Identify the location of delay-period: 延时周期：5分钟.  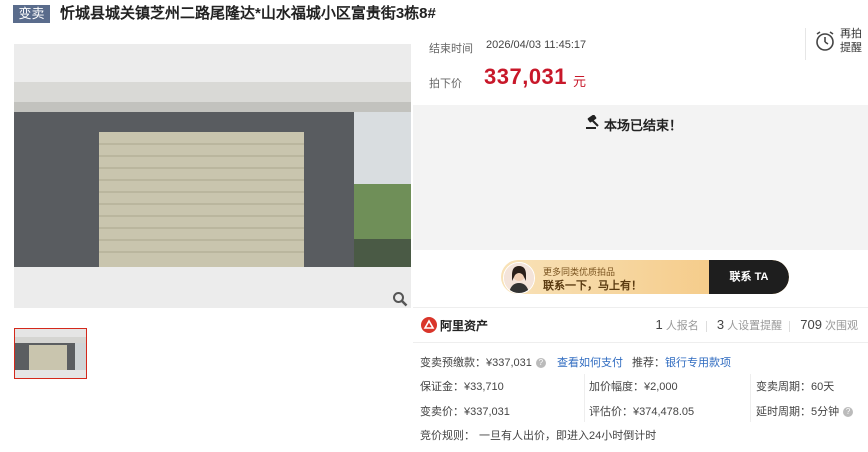
(798, 412).